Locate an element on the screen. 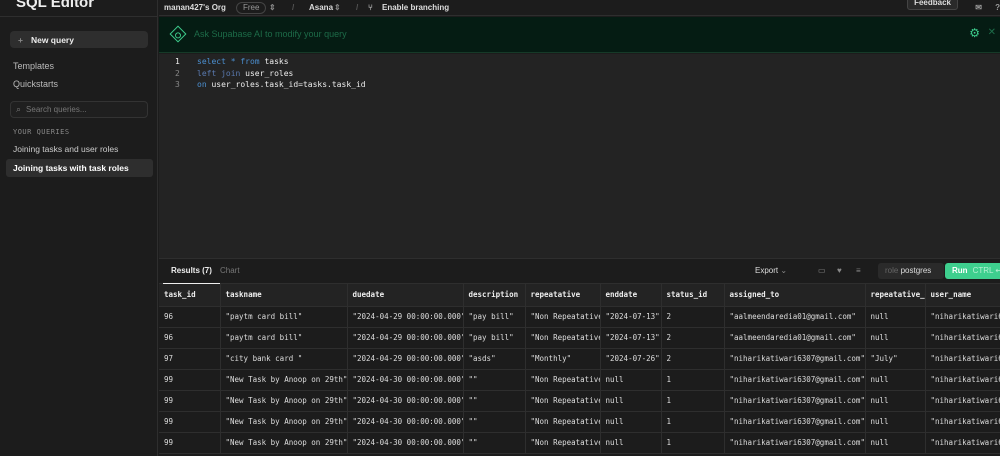 Image resolution: width=1000 pixels, height=456 pixels. ai-assistant-bar: Ask Supabase AI to modify your query ⚙ ✕ is located at coordinates (579, 35).